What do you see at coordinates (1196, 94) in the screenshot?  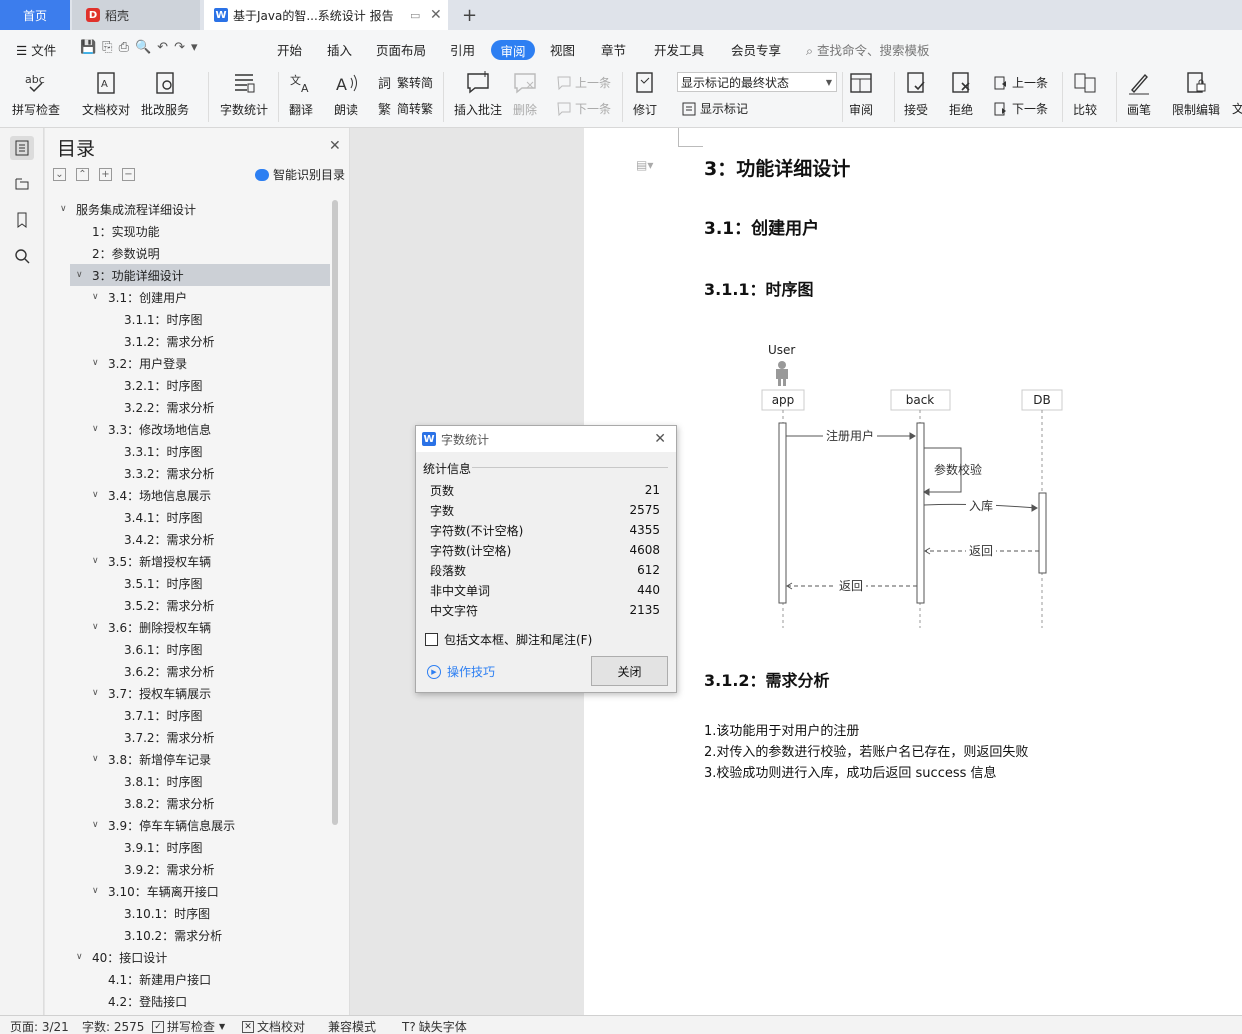 I see `restrict-edit-button: 限制编辑` at bounding box center [1196, 94].